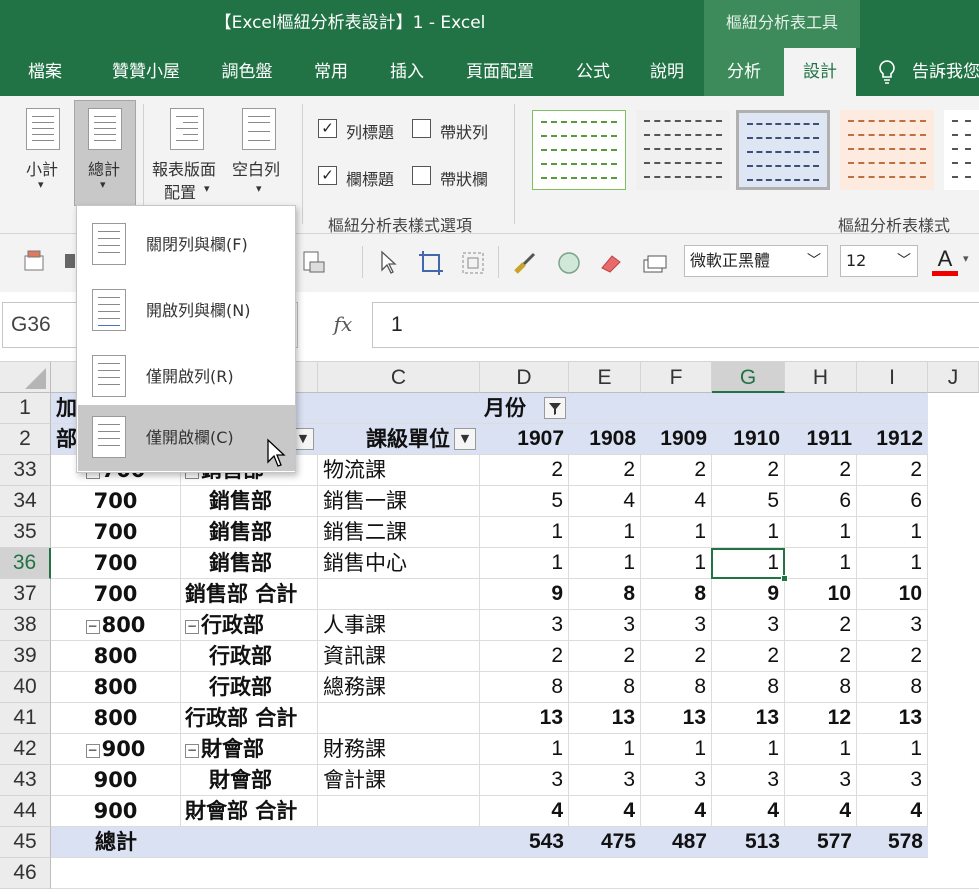 The height and width of the screenshot is (894, 979). I want to click on fill-handle, so click(784, 578).